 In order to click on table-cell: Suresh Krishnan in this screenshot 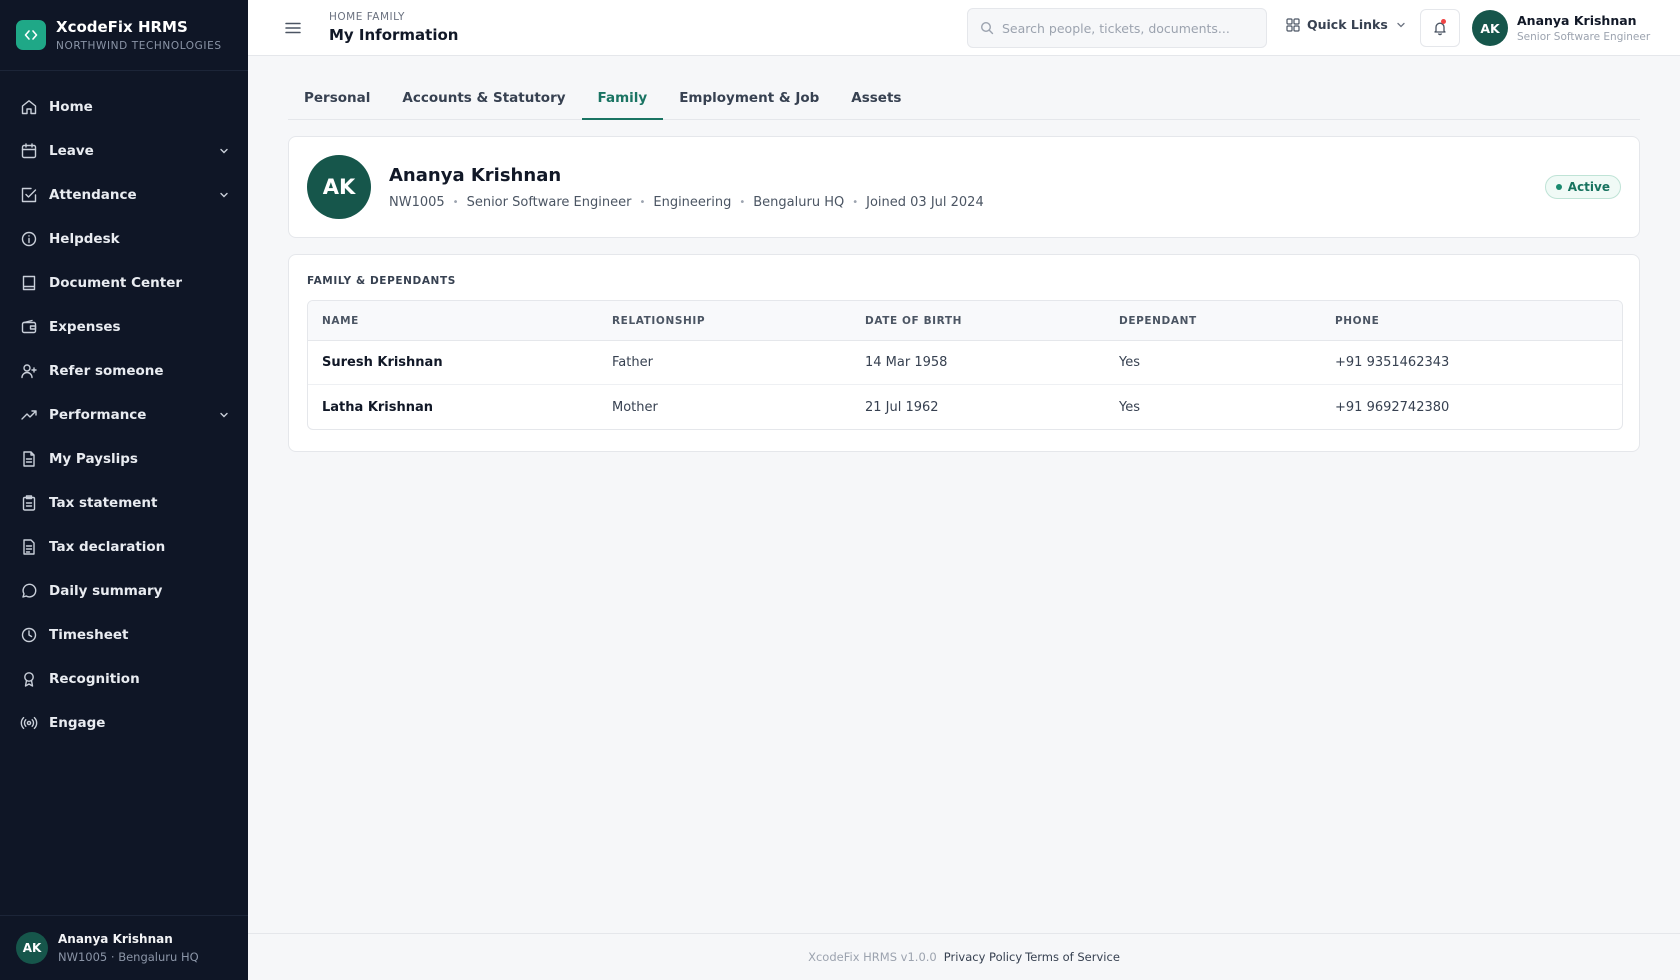, I will do `click(453, 363)`.